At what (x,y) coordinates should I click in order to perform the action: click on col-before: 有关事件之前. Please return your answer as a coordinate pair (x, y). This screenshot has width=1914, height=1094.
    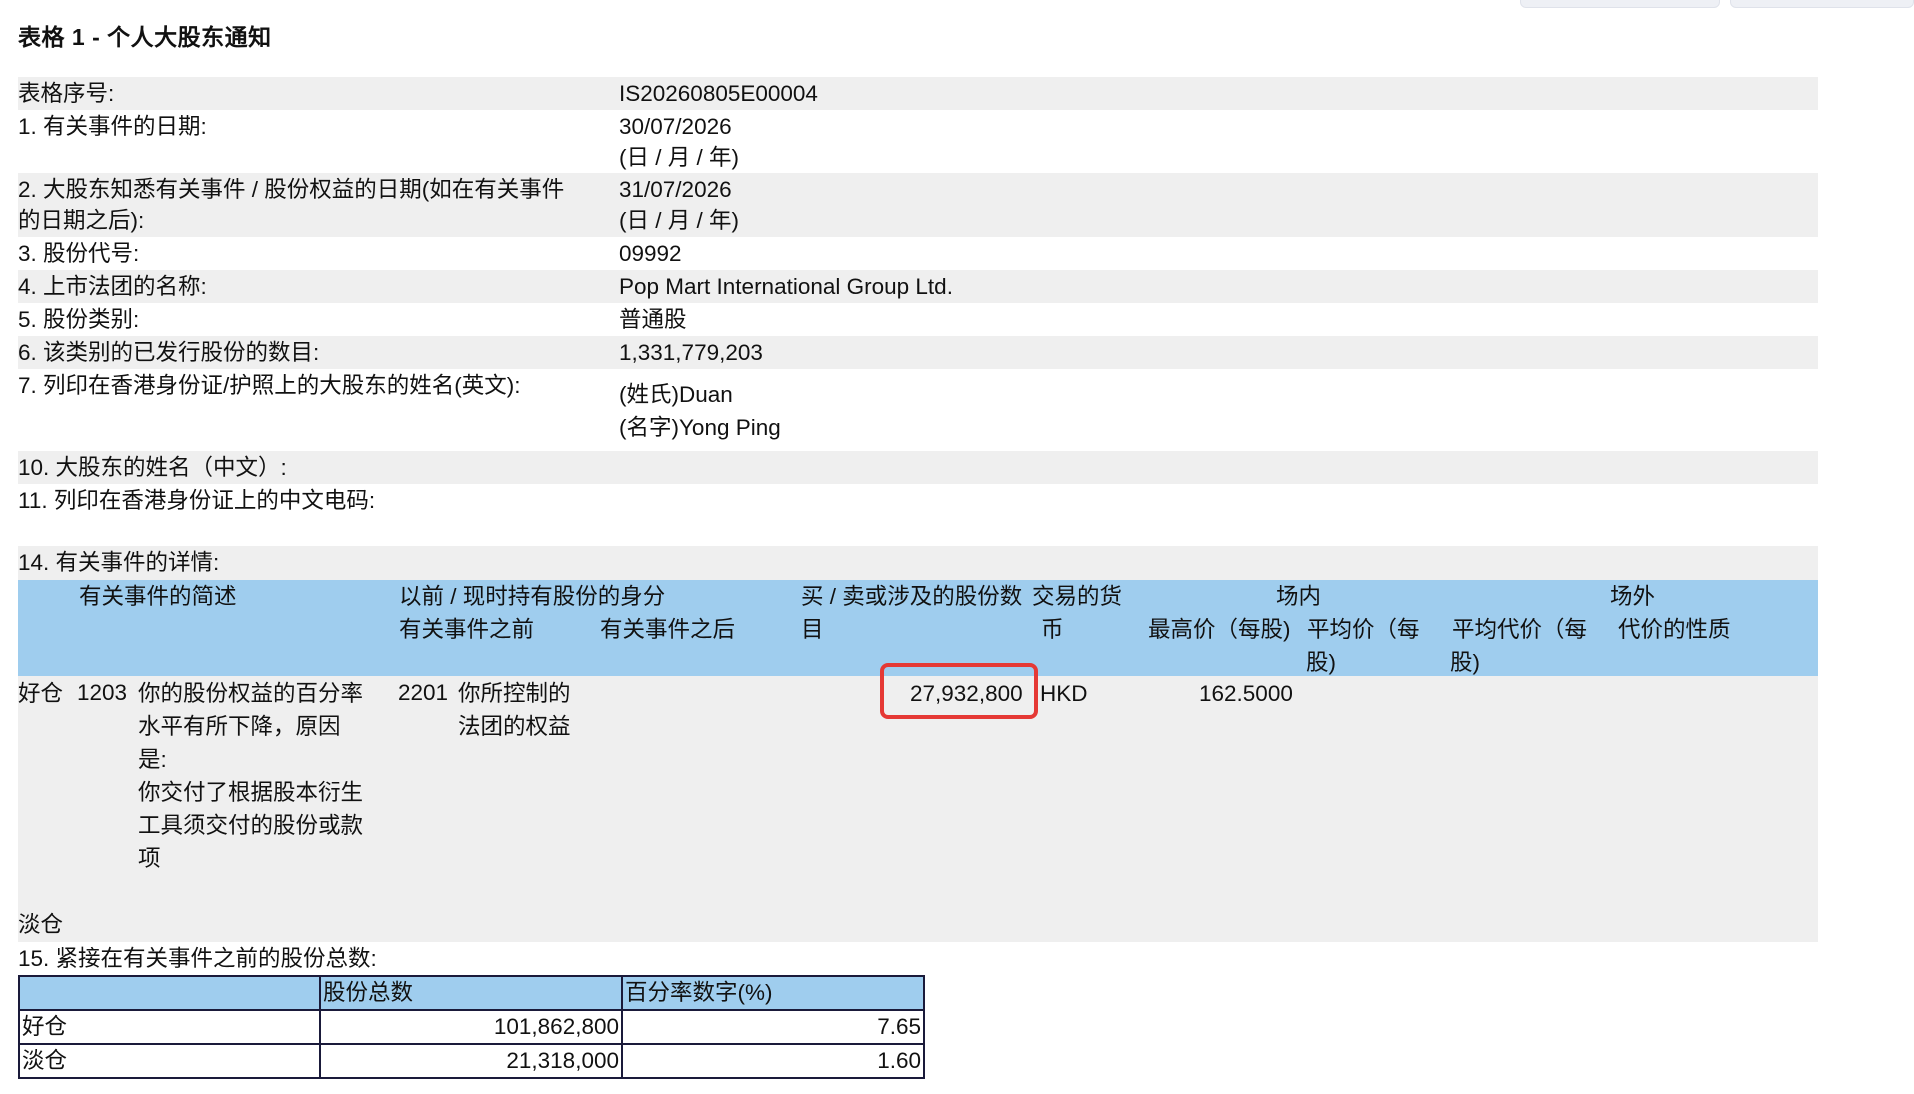
    Looking at the image, I should click on (467, 629).